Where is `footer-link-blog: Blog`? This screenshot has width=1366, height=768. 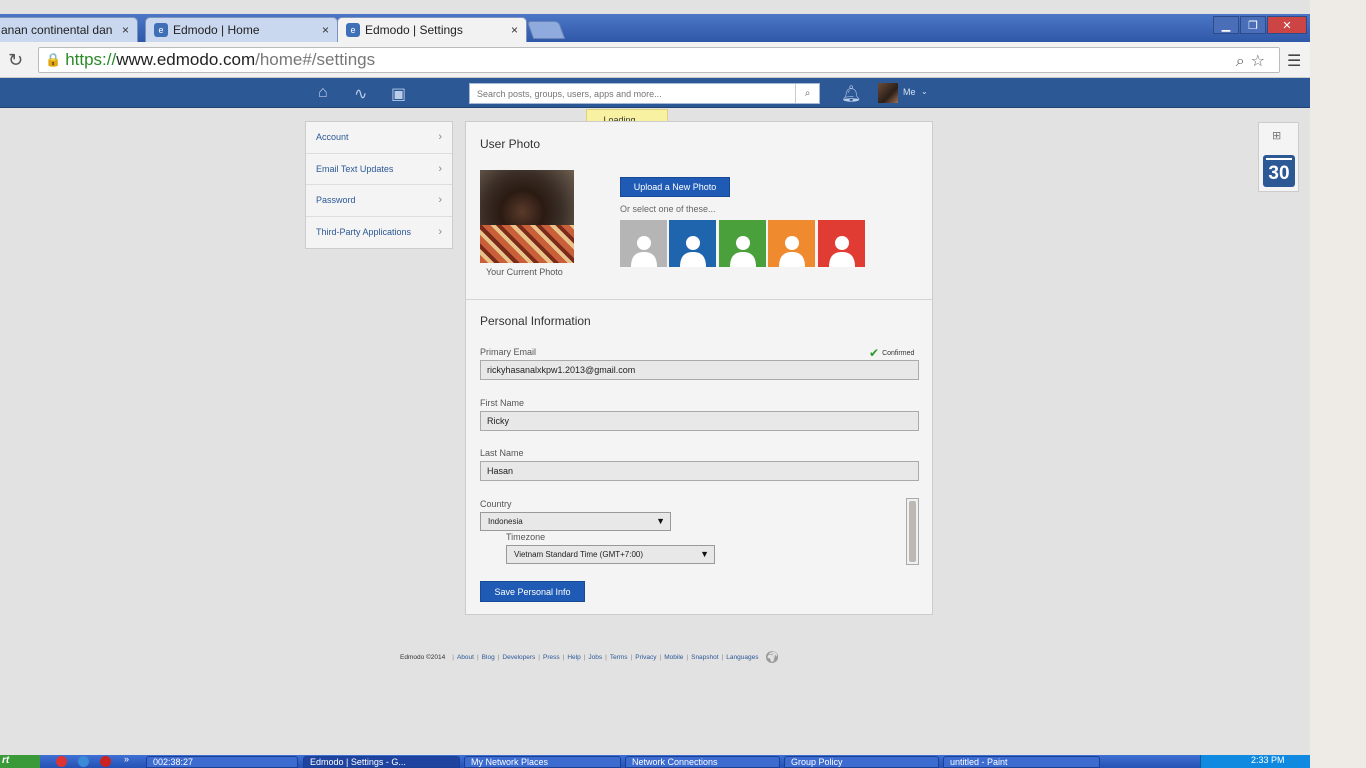
footer-link-blog: Blog is located at coordinates (488, 657).